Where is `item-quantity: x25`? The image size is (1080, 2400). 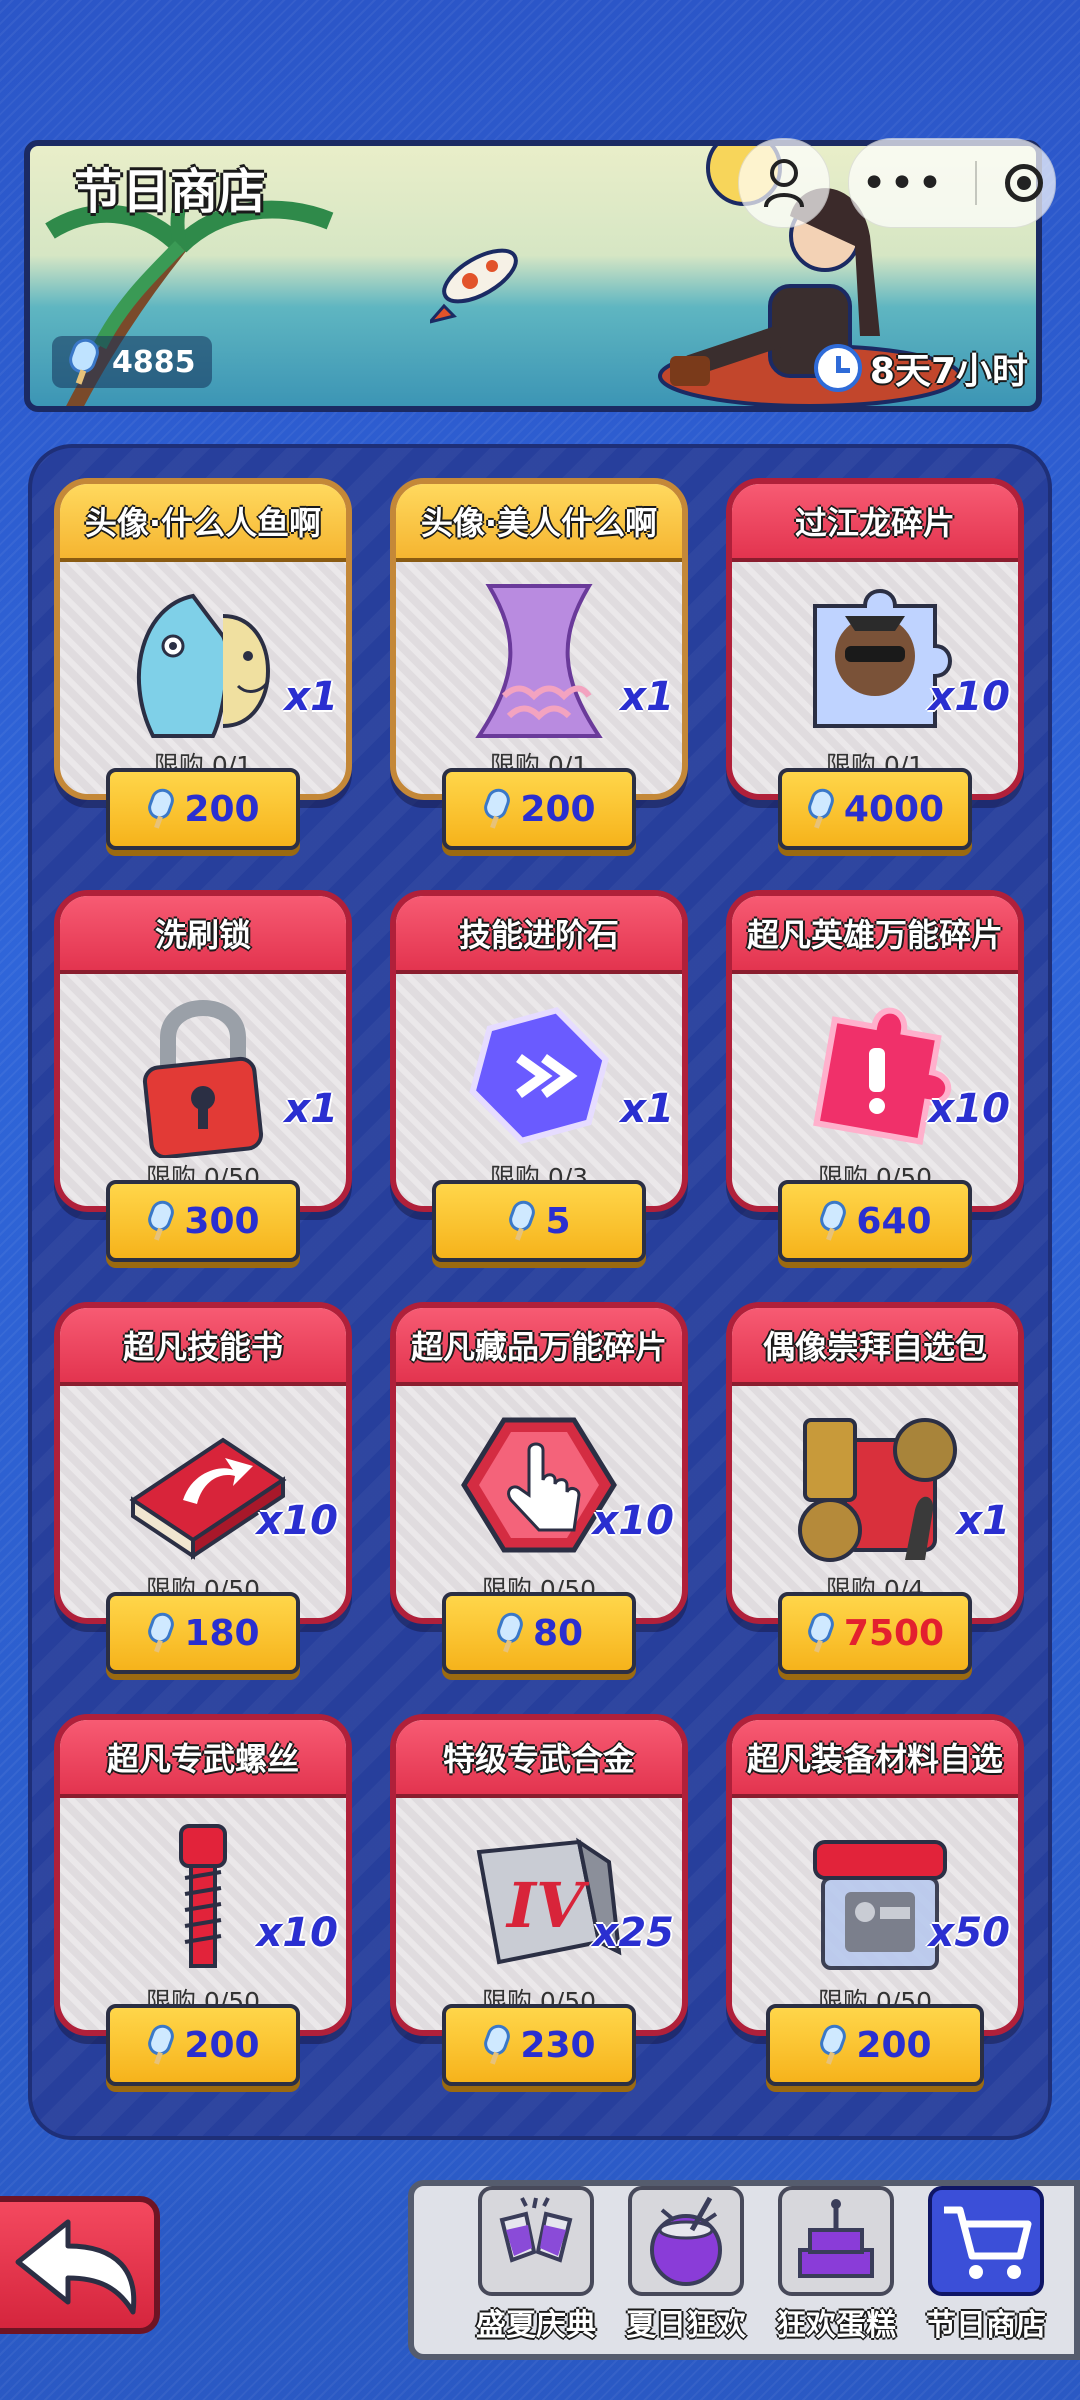
item-quantity: x25 is located at coordinates (633, 1933).